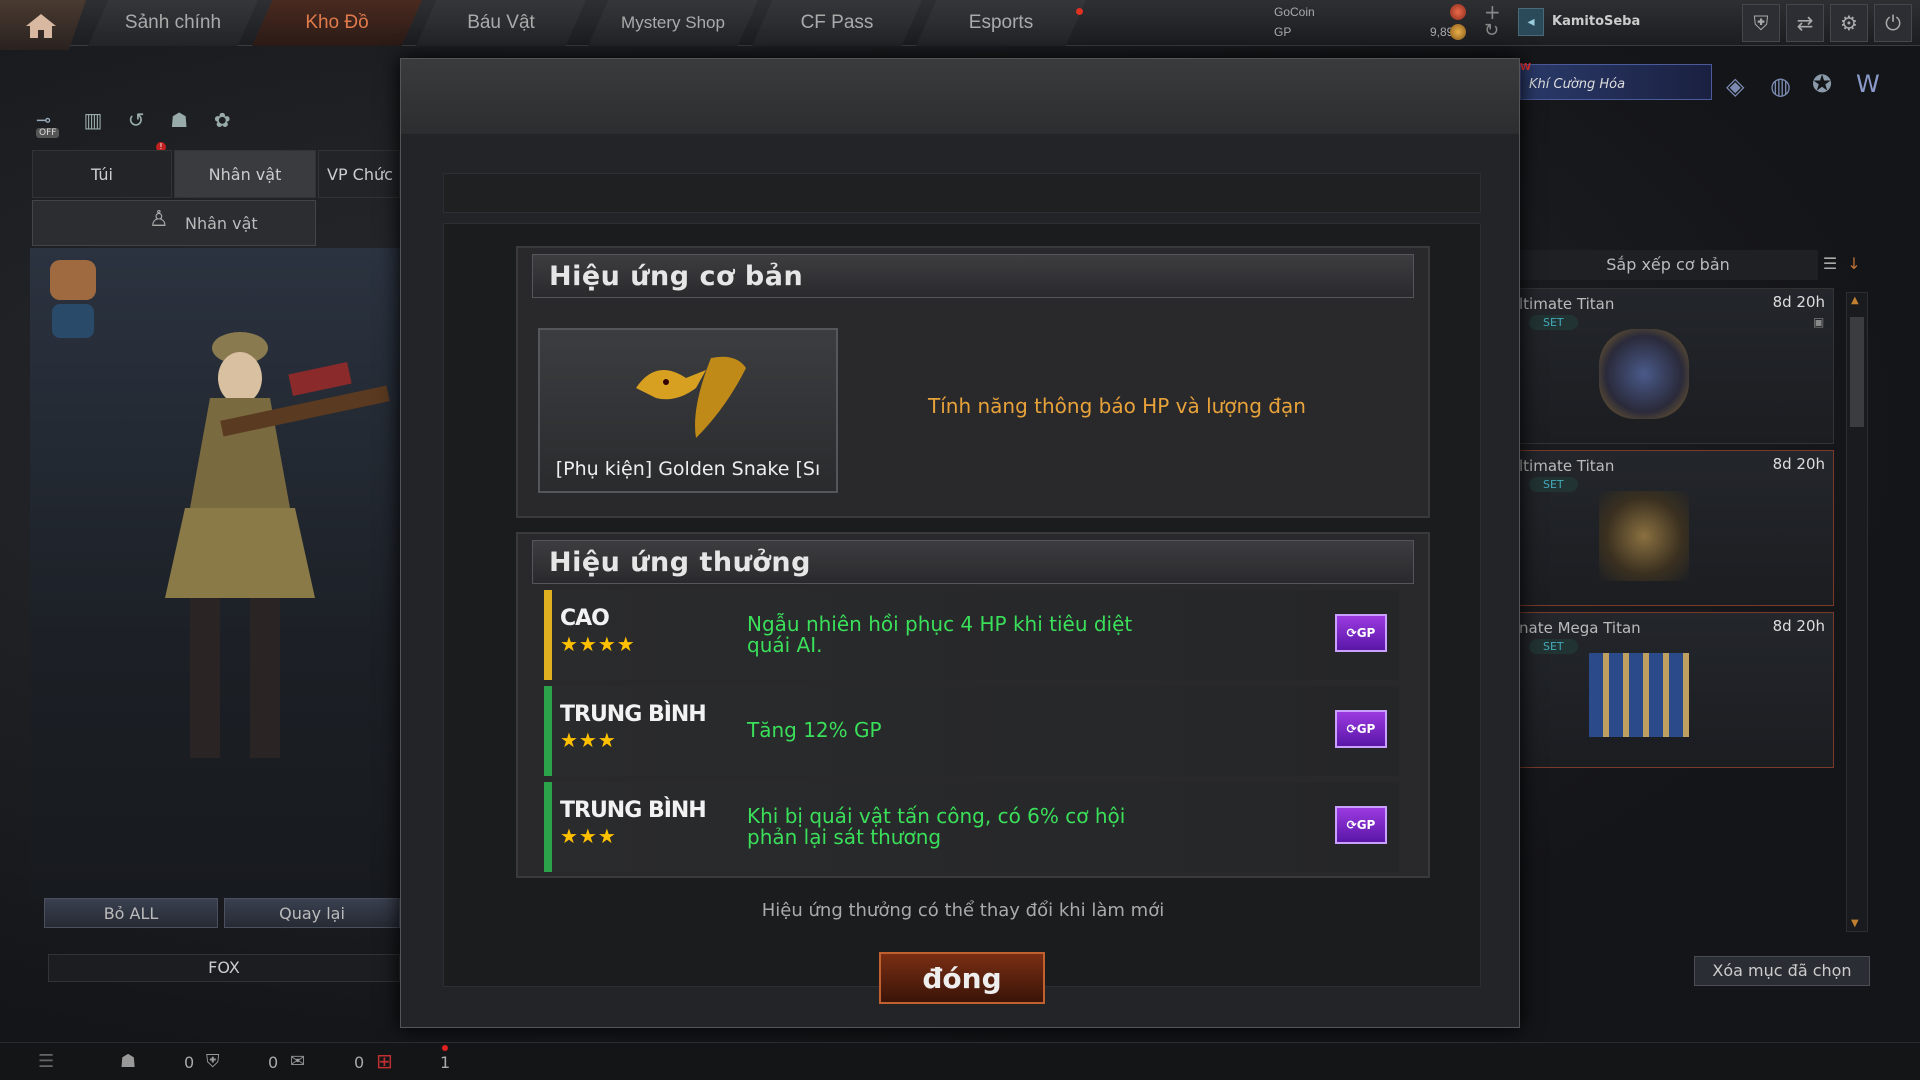 The image size is (1920, 1080). I want to click on rank-badge-icon: ◂, so click(1531, 22).